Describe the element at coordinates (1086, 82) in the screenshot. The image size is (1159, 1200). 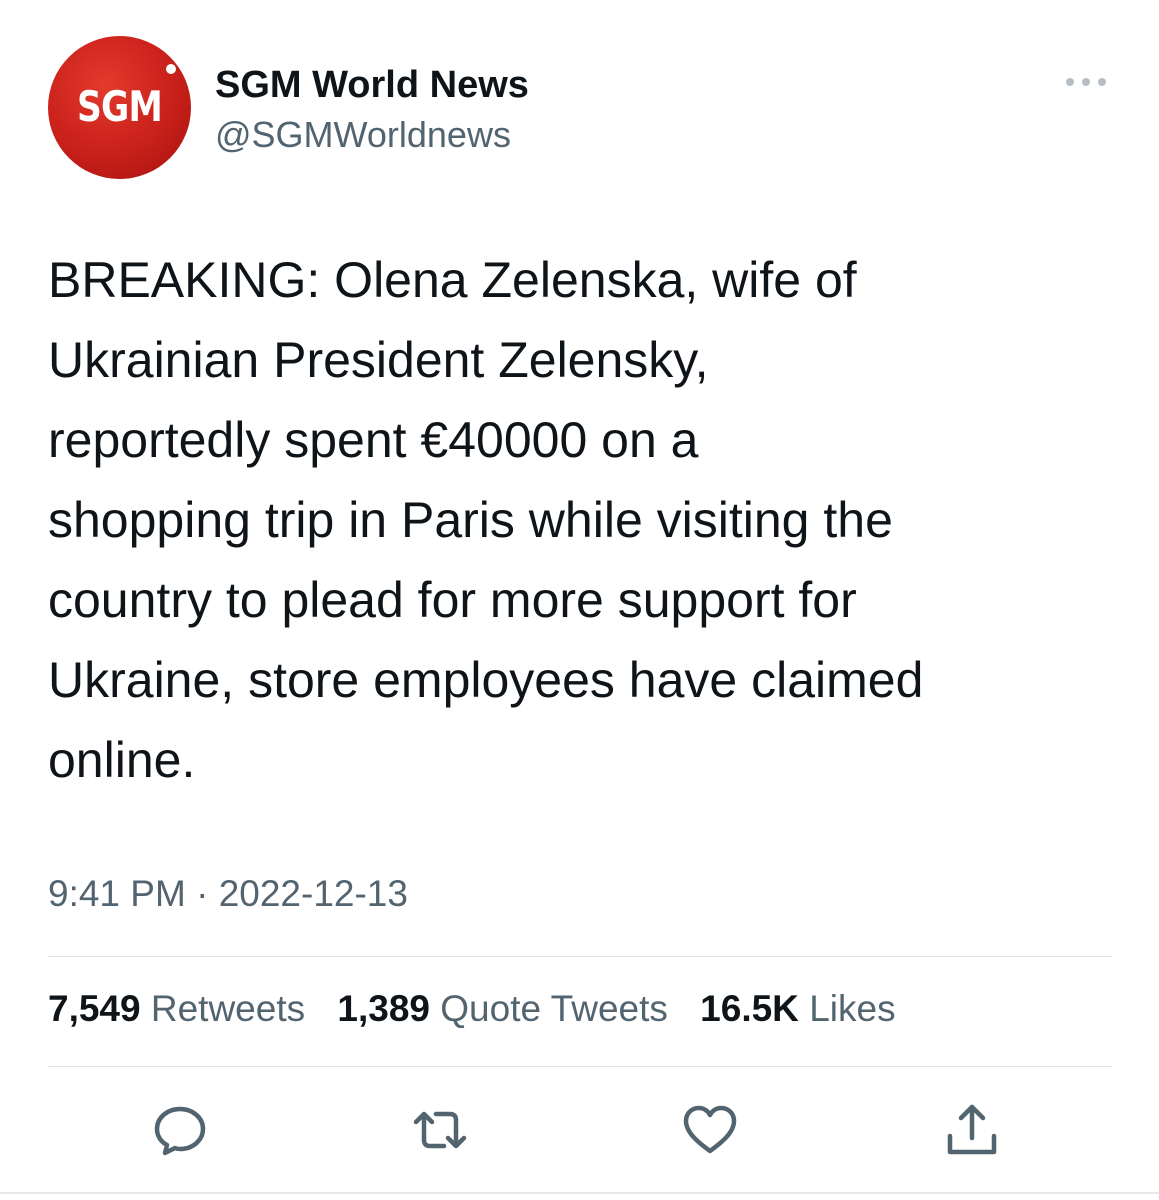
I see `more-horizontal-icon` at that location.